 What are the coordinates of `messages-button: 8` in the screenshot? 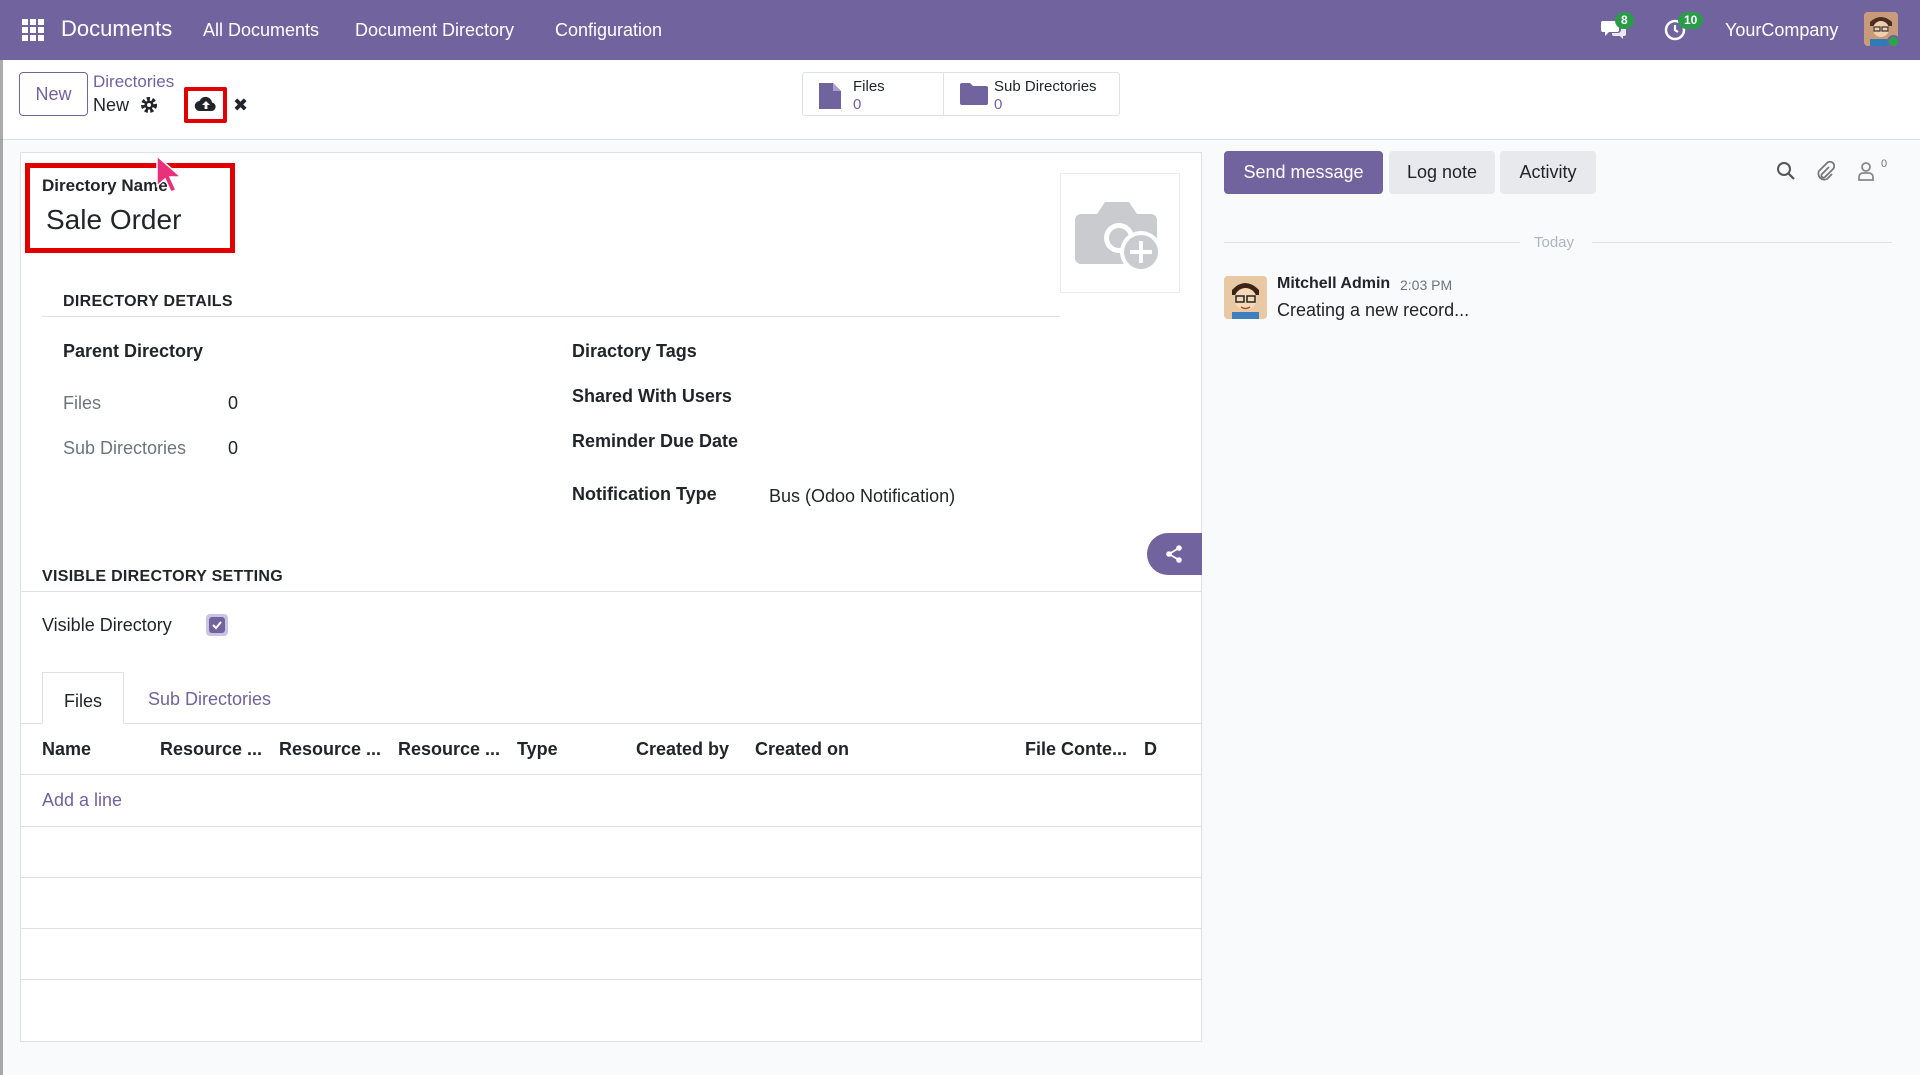 It's located at (1617, 27).